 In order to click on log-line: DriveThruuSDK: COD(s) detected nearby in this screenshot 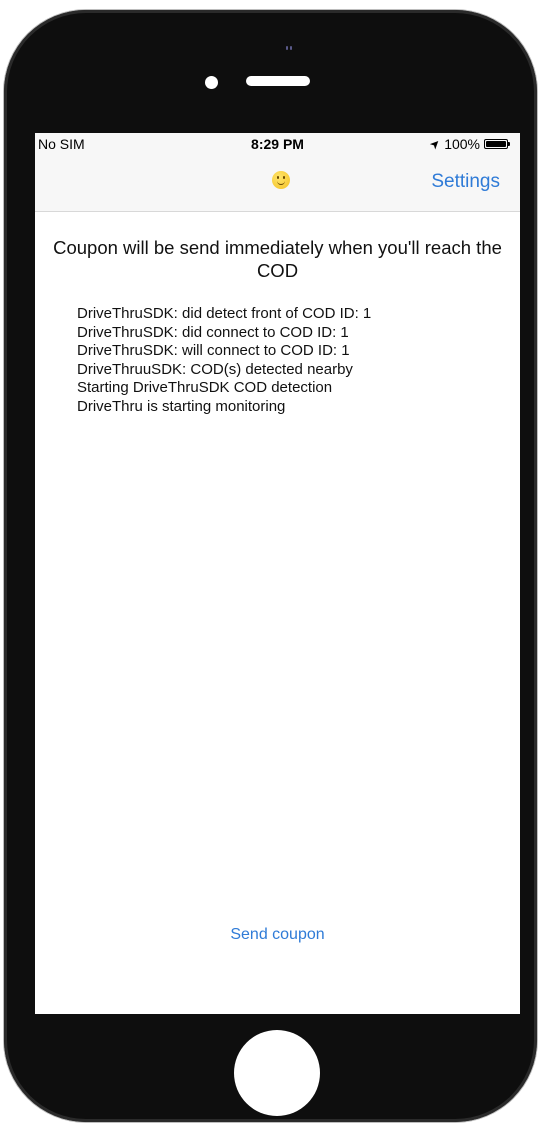, I will do `click(215, 369)`.